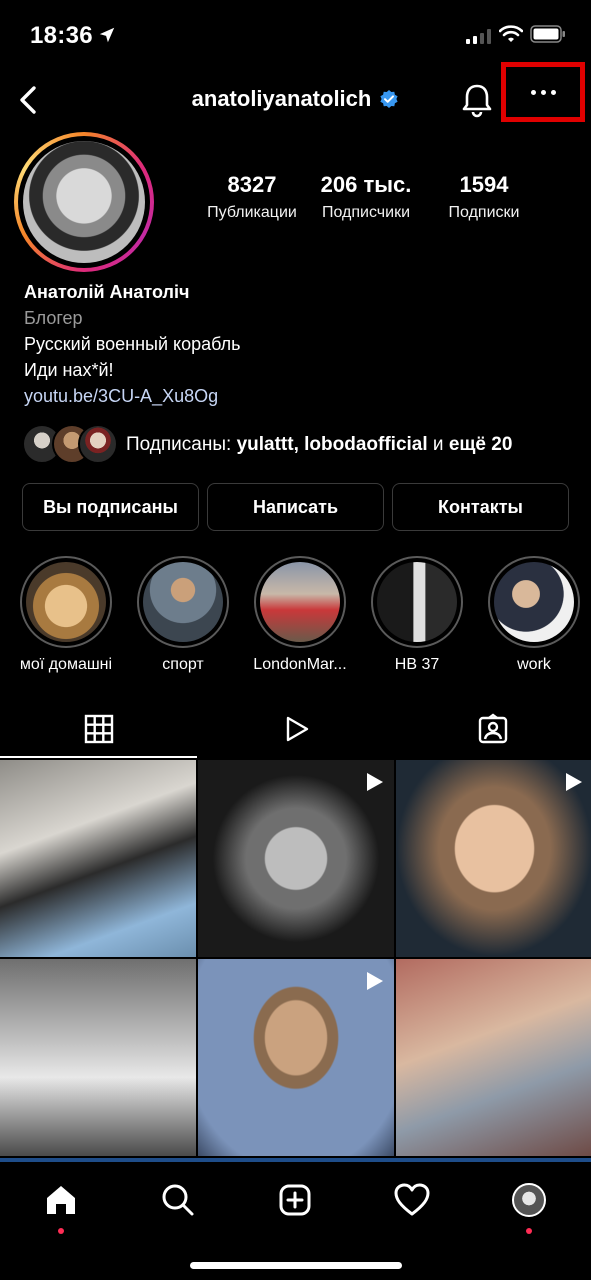 The width and height of the screenshot is (591, 1280). I want to click on username: anatoliyanatolich, so click(281, 98).